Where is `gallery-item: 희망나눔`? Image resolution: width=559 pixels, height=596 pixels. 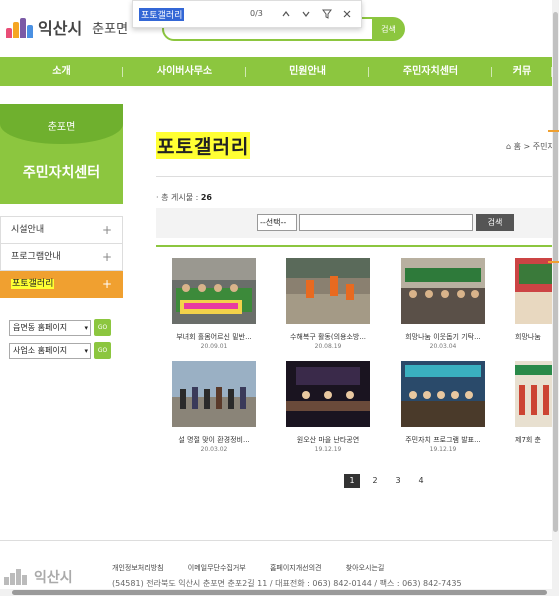 gallery-item: 희망나눔 is located at coordinates (529, 300).